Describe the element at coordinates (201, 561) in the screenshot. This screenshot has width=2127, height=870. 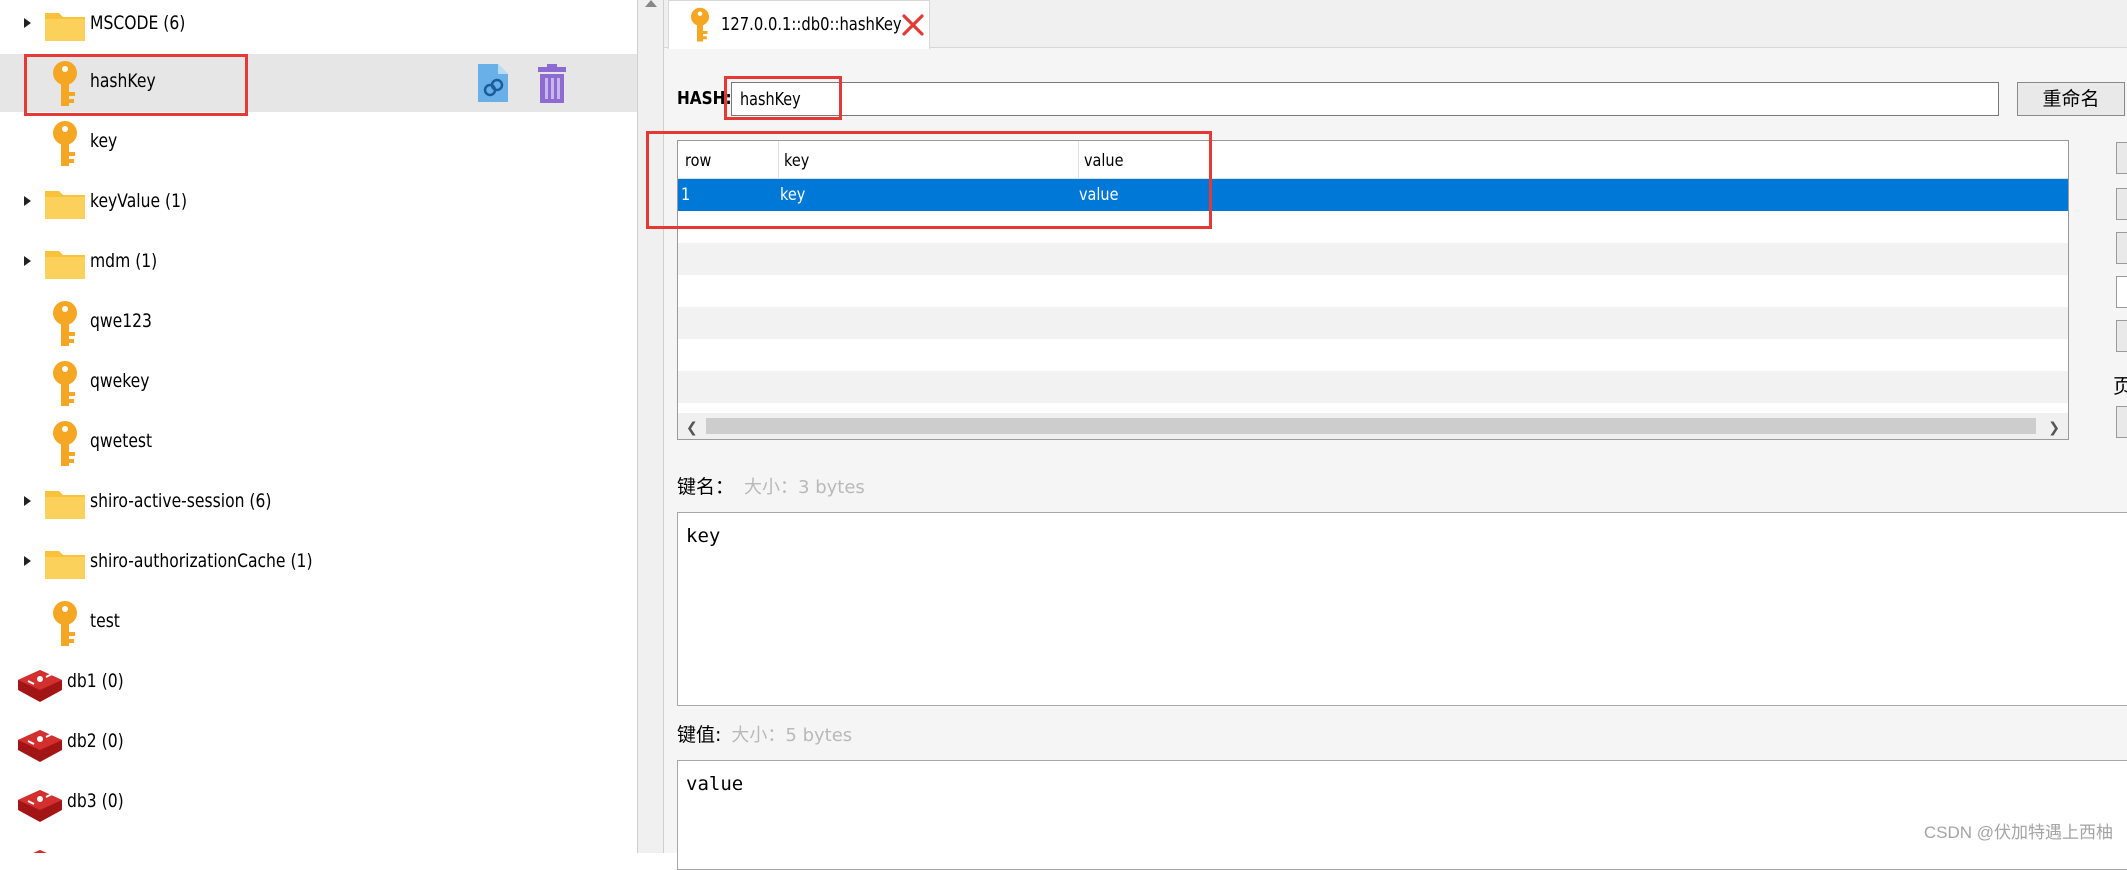
I see `tree-item-label: shiro-authorizationCache (1)` at that location.